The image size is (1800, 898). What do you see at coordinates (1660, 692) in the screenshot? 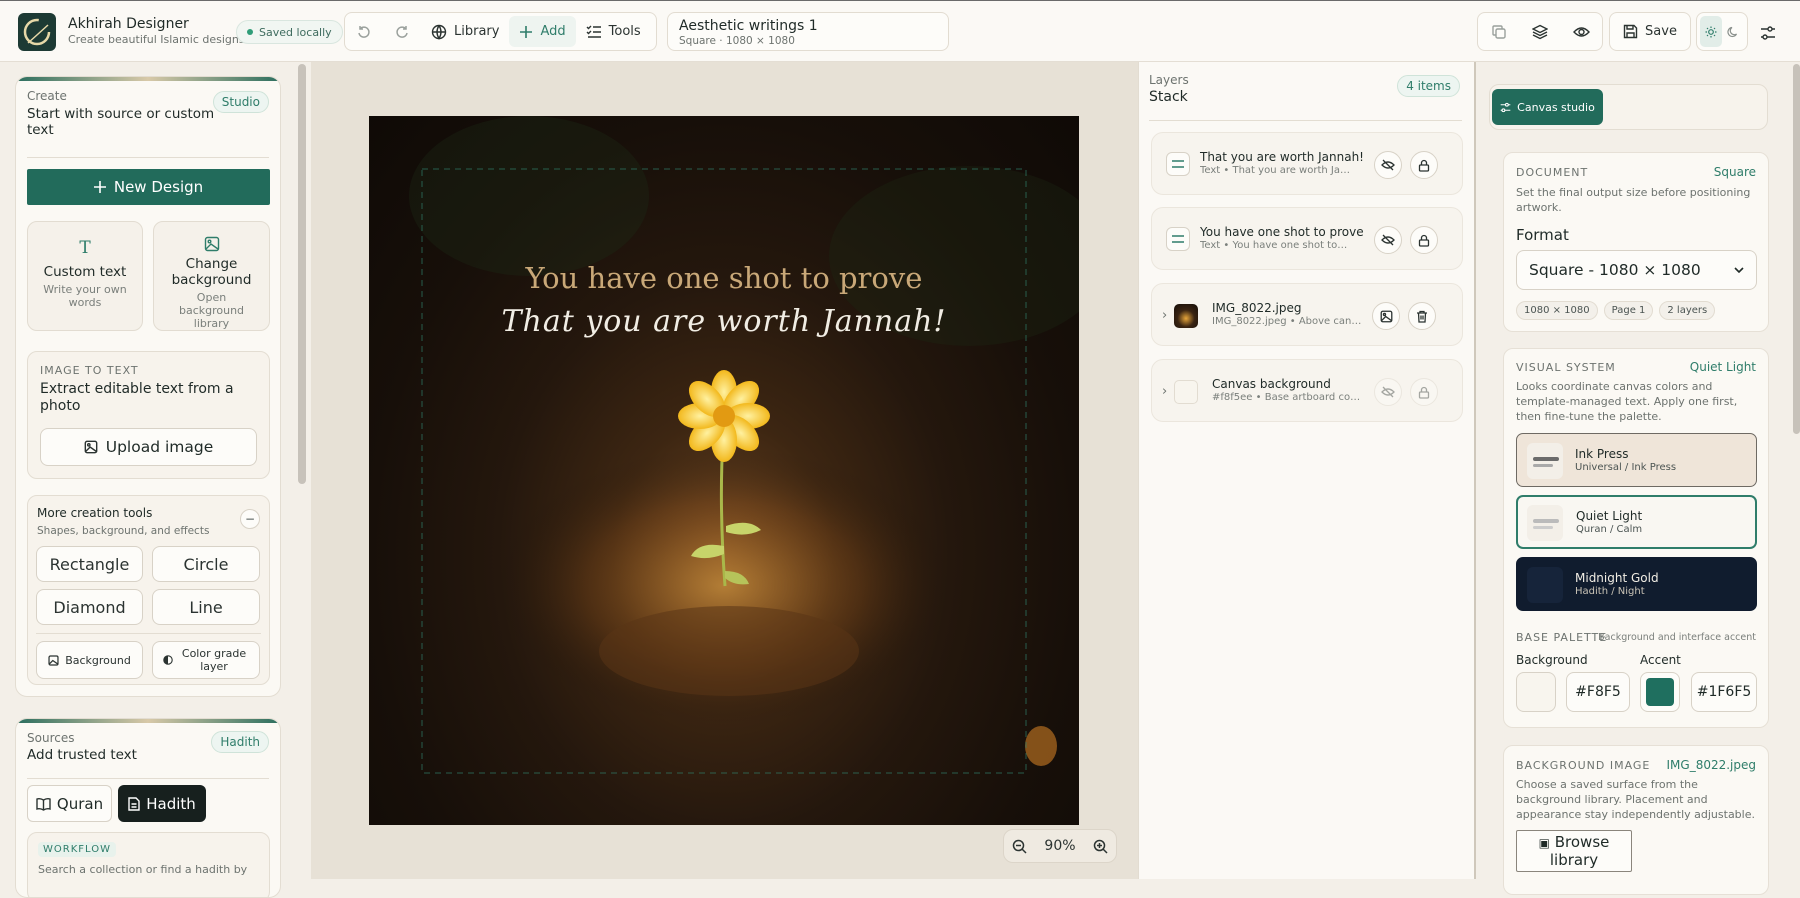
I see `accent-color-swatch` at bounding box center [1660, 692].